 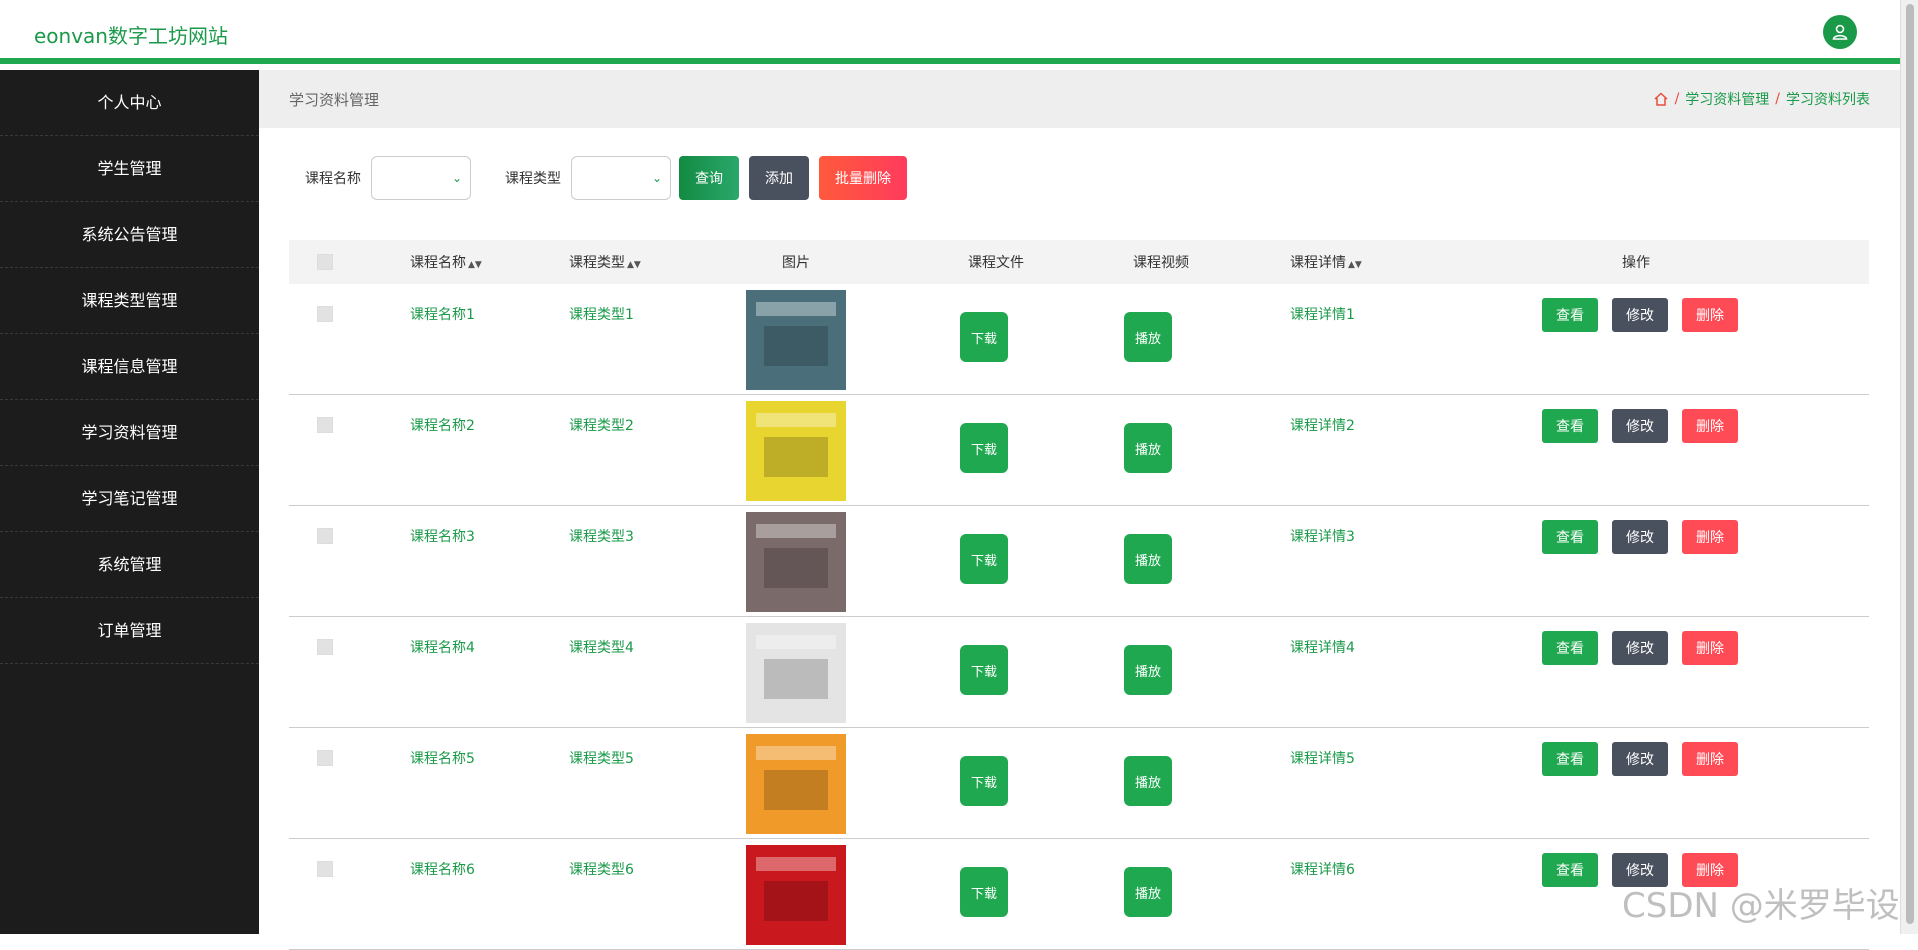 What do you see at coordinates (605, 262) in the screenshot?
I see `column-header-course-type: 课程类型 ▲▼` at bounding box center [605, 262].